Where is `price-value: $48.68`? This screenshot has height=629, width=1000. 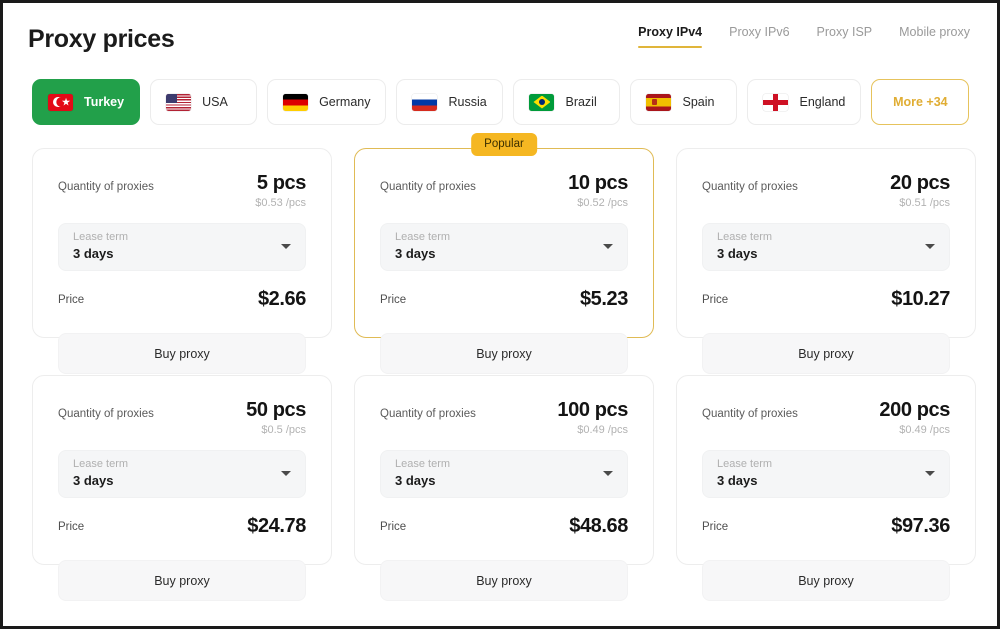 price-value: $48.68 is located at coordinates (598, 526).